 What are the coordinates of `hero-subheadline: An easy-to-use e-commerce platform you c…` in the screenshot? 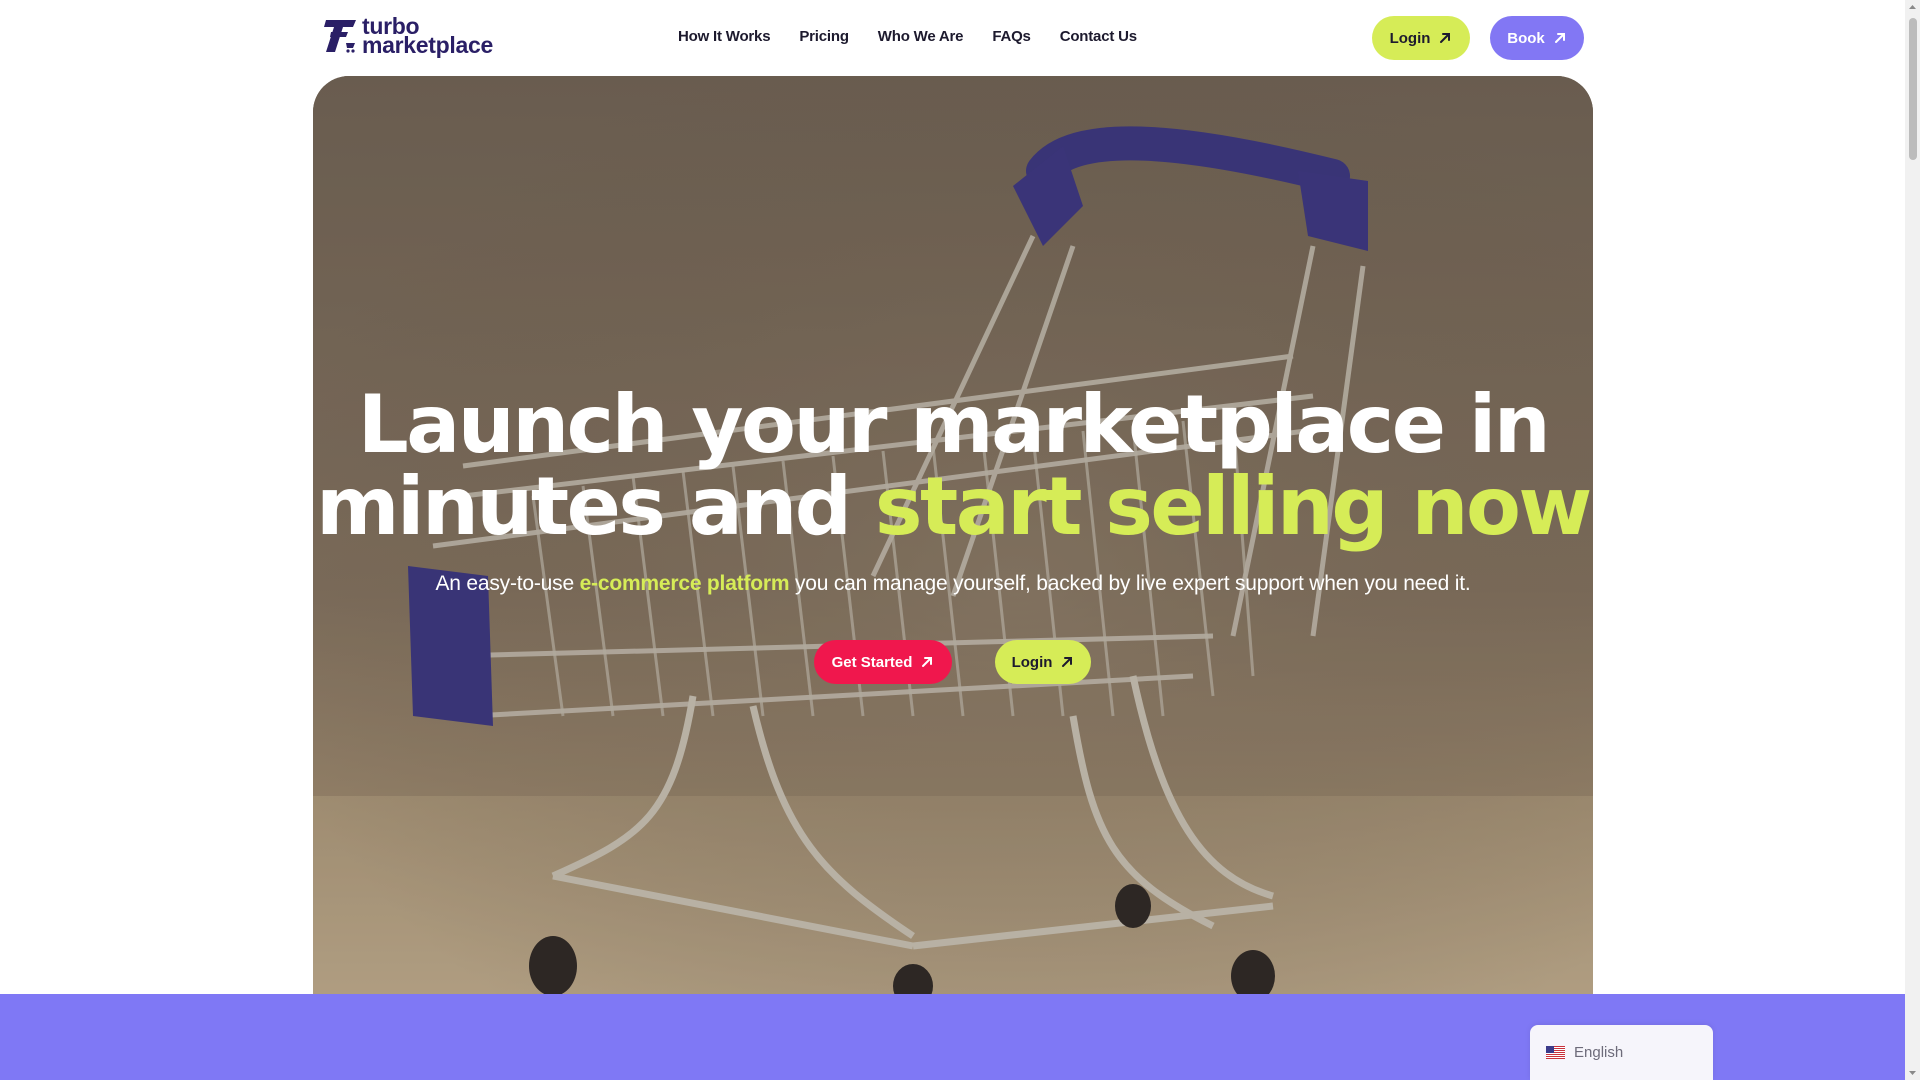 It's located at (953, 584).